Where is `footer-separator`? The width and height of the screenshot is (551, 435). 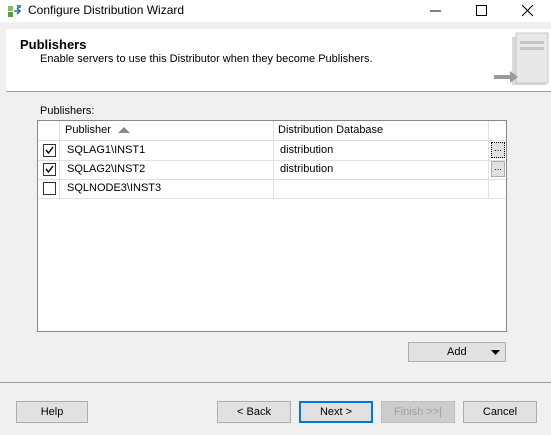 footer-separator is located at coordinates (275, 382).